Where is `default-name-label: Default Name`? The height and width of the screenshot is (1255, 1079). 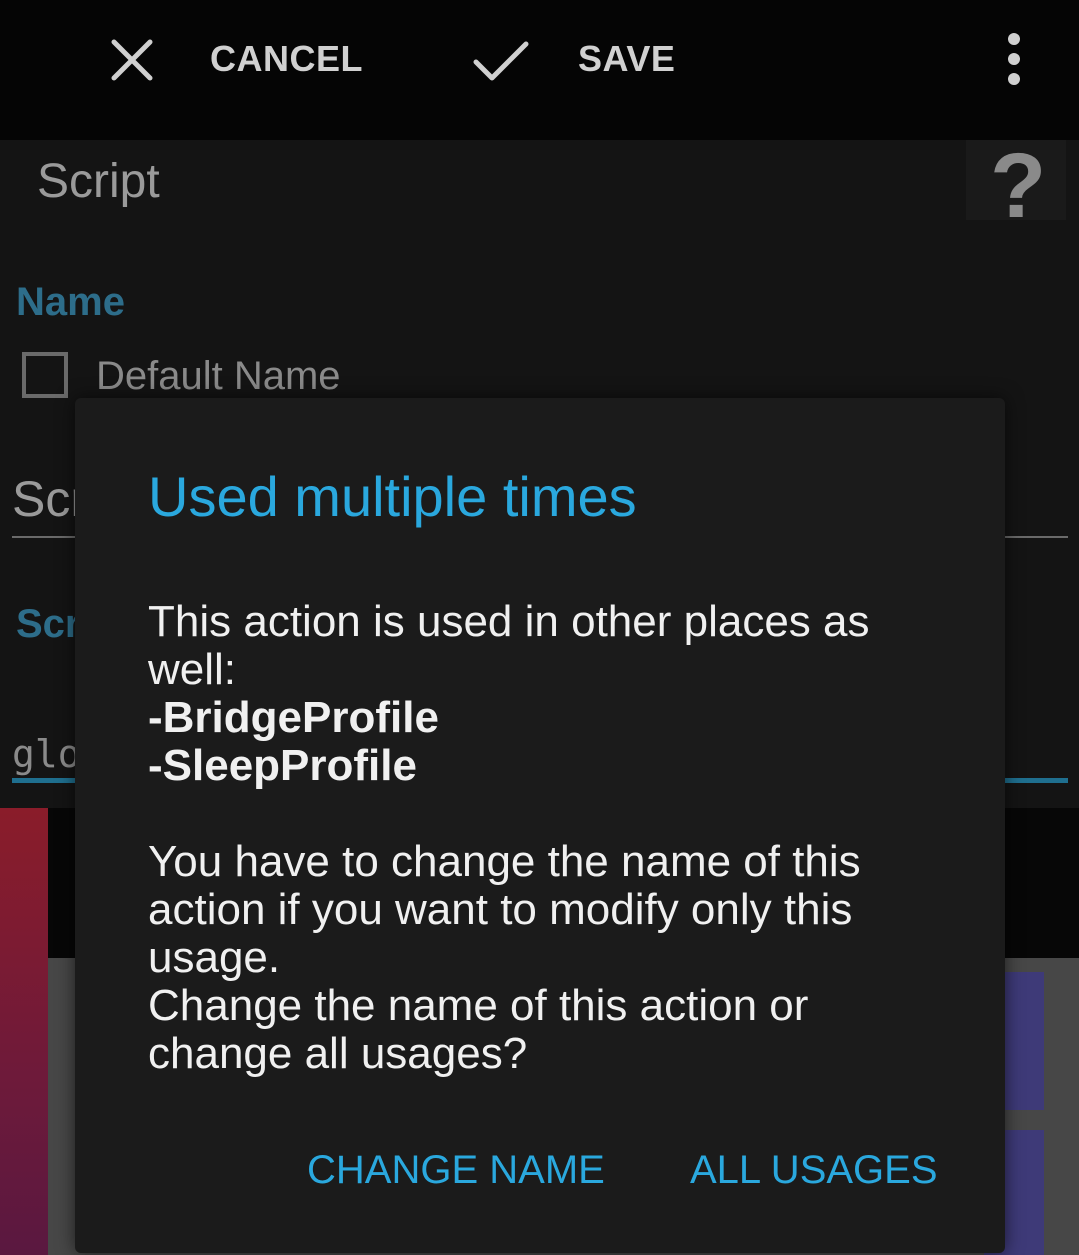 default-name-label: Default Name is located at coordinates (218, 376).